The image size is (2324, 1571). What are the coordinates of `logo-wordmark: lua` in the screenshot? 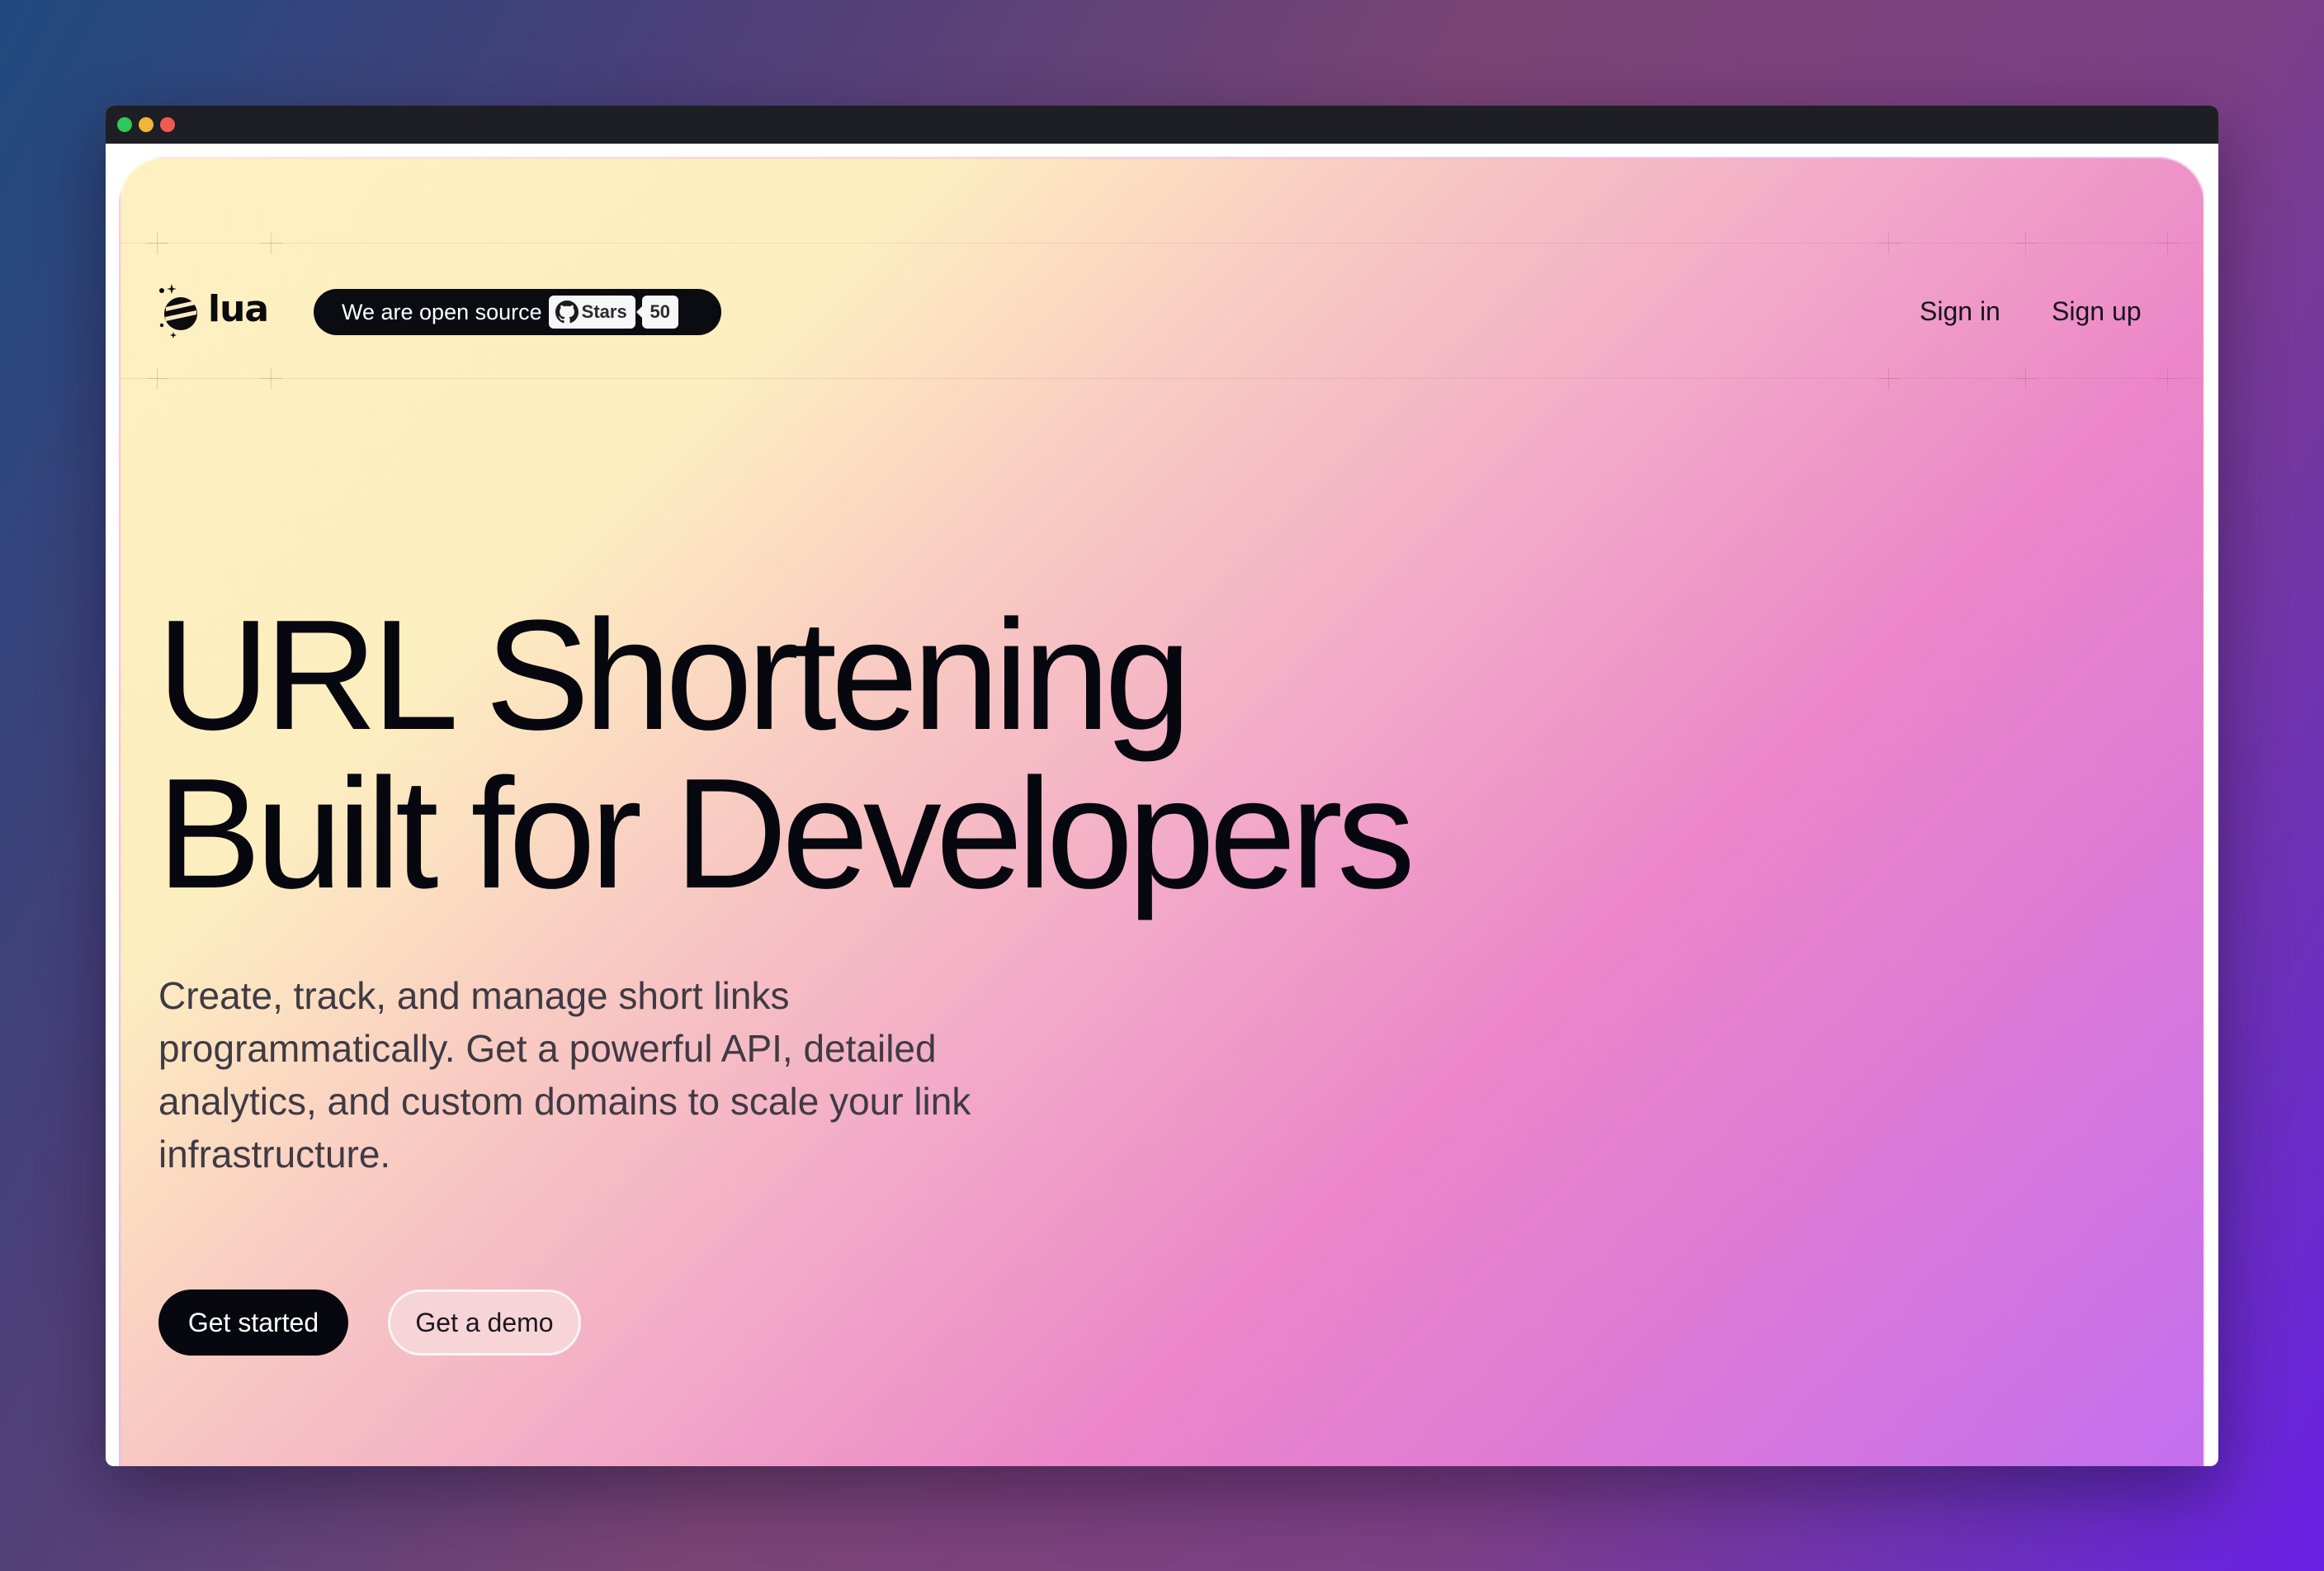 It's located at (239, 308).